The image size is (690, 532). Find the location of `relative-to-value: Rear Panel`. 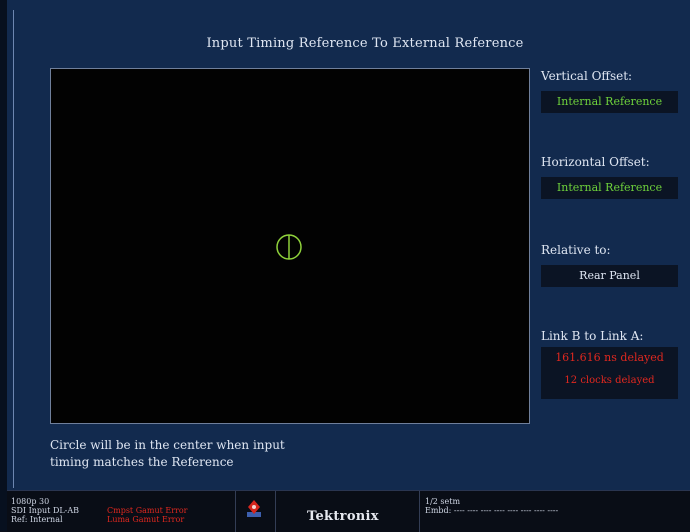

relative-to-value: Rear Panel is located at coordinates (609, 276).